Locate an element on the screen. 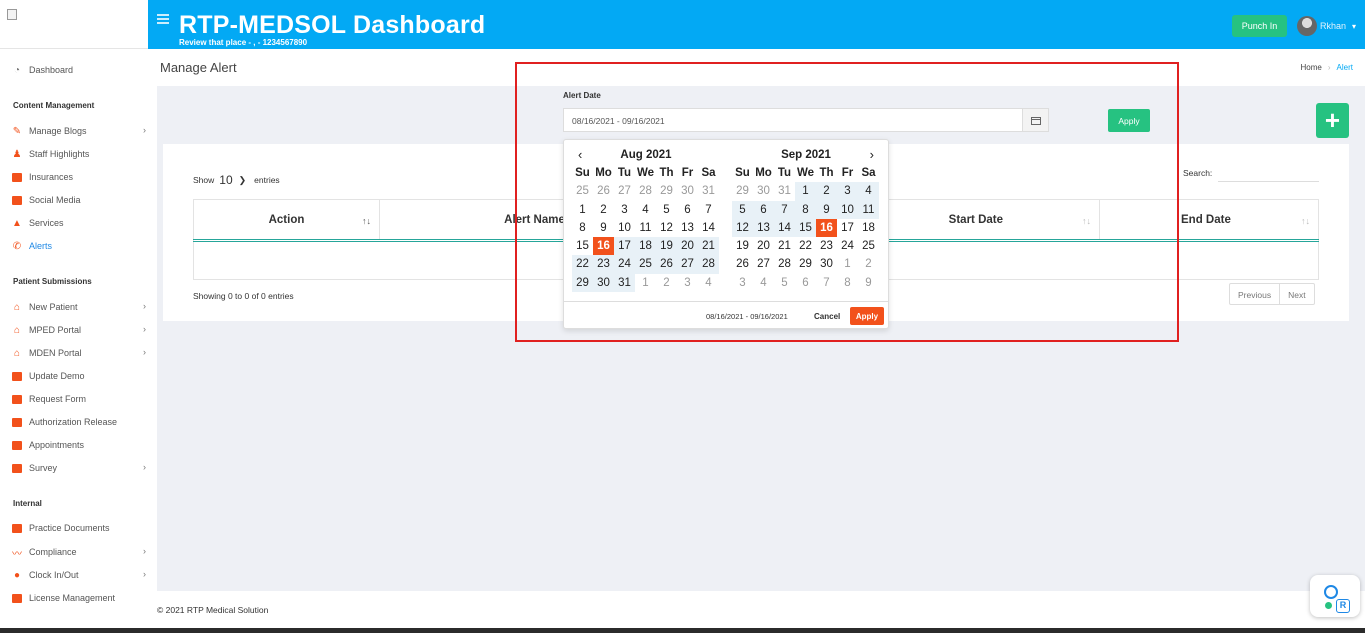  chevron-down-icon: ❯ is located at coordinates (243, 180).